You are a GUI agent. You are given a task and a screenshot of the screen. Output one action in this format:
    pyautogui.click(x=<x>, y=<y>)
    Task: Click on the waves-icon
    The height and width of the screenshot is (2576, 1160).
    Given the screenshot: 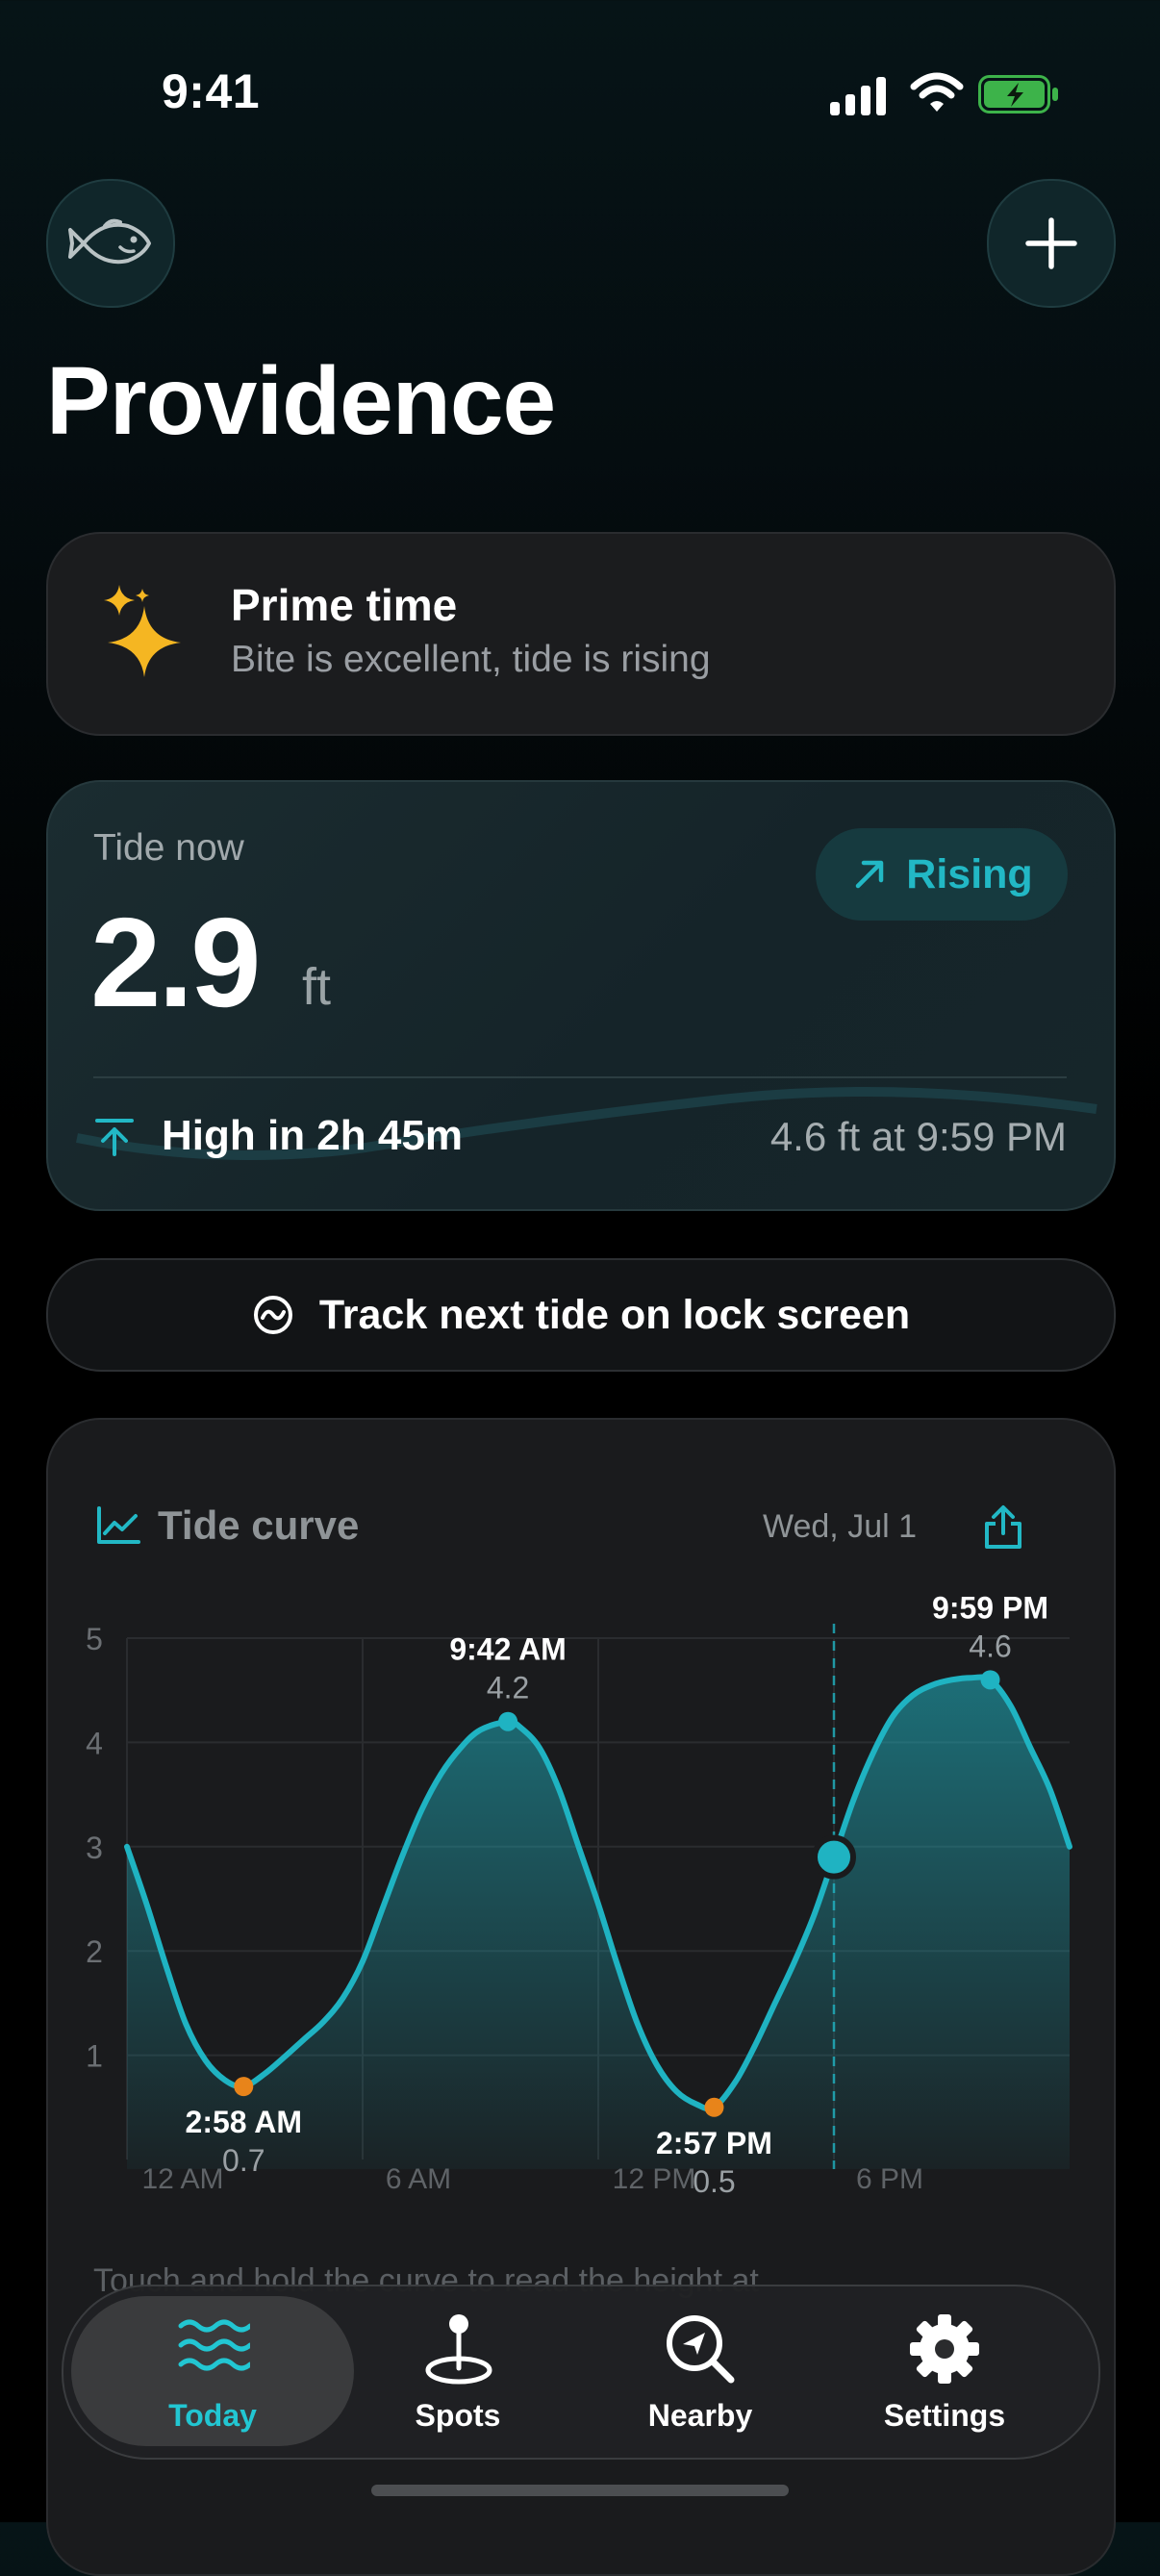 What is the action you would take?
    pyautogui.click(x=214, y=2345)
    